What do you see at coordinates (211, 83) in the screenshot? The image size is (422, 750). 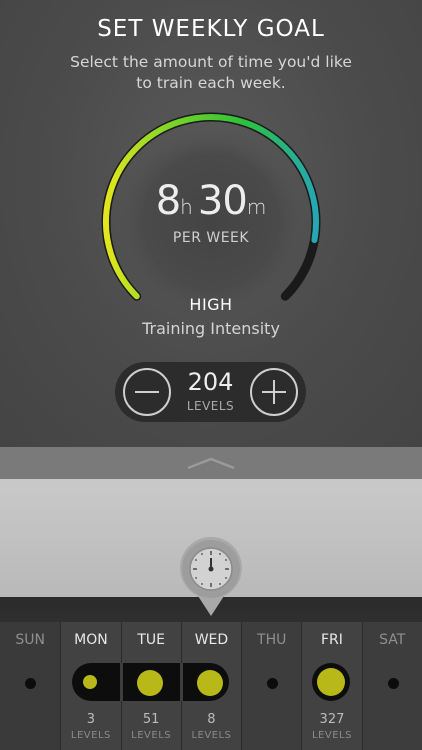 I see `subtitle-line-2: to train each week.` at bounding box center [211, 83].